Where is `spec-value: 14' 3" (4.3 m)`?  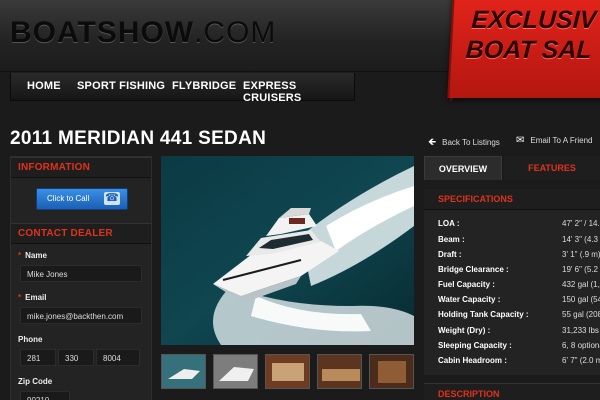
spec-value: 14' 3" (4.3 m) is located at coordinates (581, 239).